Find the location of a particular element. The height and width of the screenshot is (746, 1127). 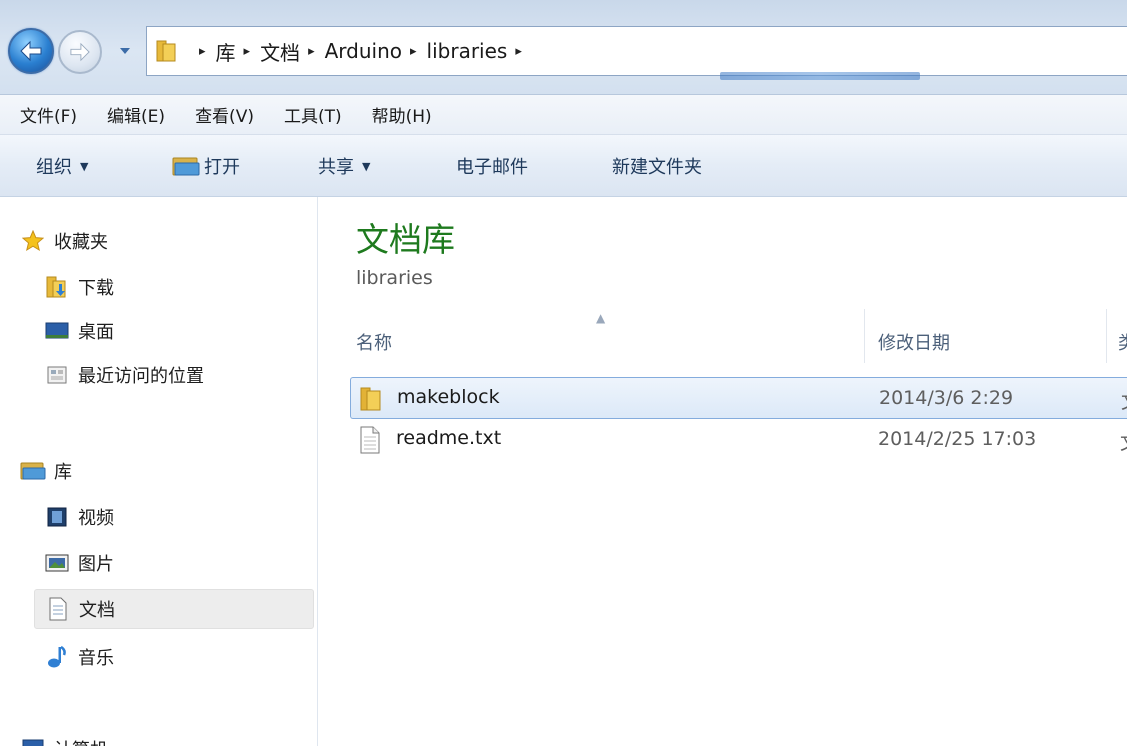

sort-ascending-icon: ▲ is located at coordinates (601, 318).